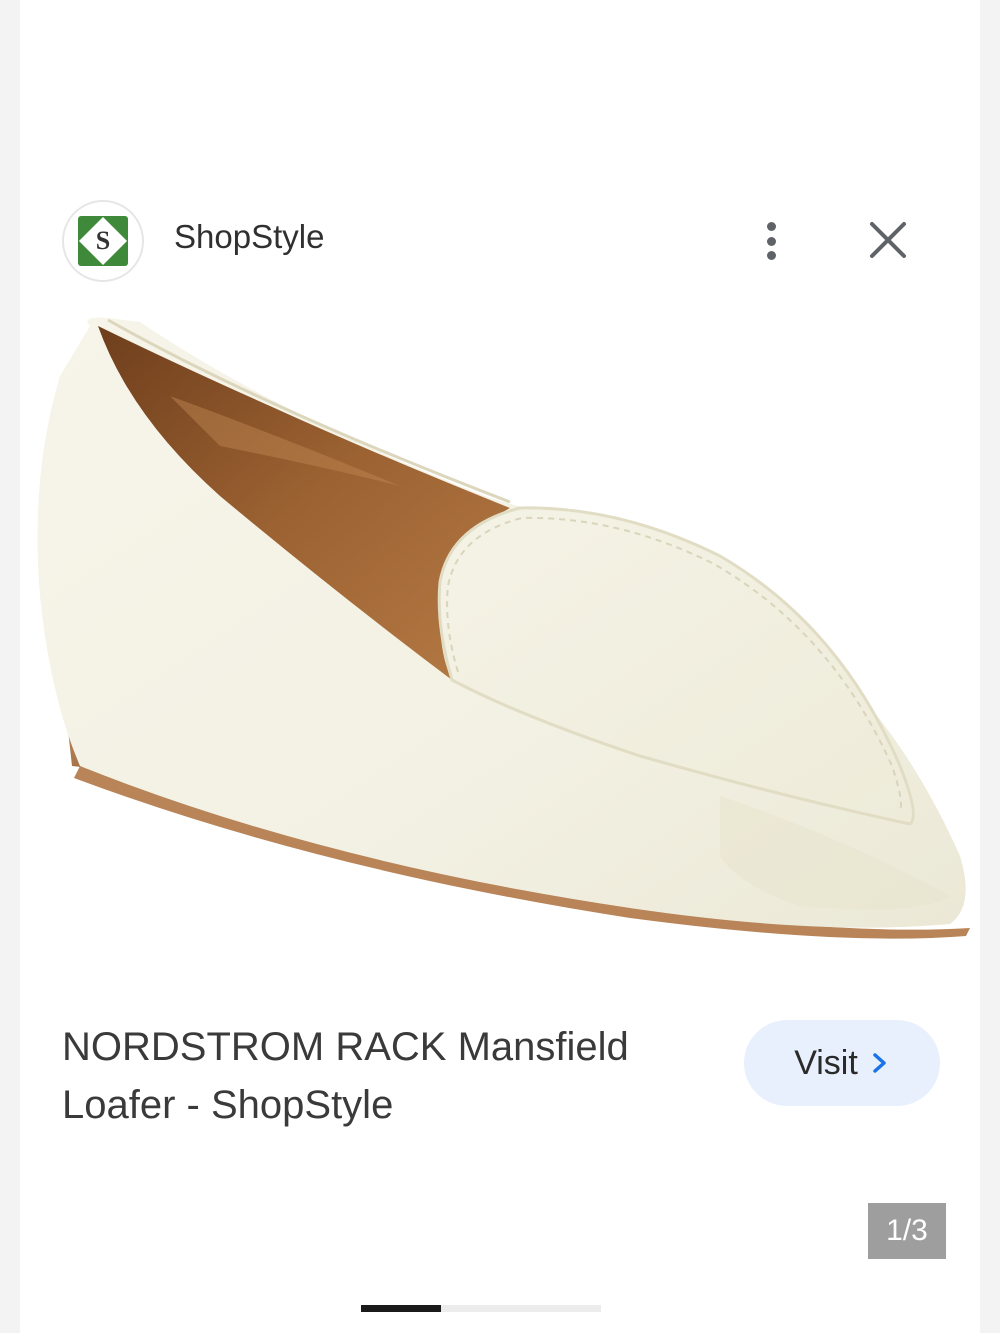 This screenshot has width=1000, height=1333. I want to click on source-header: S ShopStyle, so click(500, 241).